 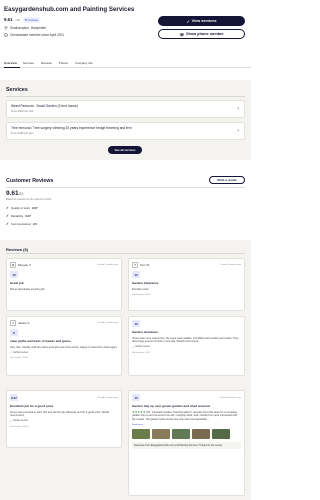 I want to click on rating-value: 9.61, so click(x=8, y=19).